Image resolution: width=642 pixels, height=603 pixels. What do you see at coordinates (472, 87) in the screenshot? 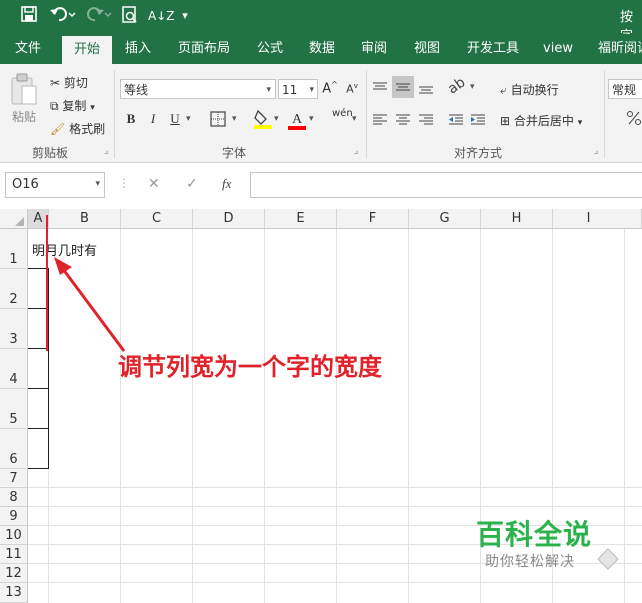
I see `orientation-dropdown-icon: ▾` at bounding box center [472, 87].